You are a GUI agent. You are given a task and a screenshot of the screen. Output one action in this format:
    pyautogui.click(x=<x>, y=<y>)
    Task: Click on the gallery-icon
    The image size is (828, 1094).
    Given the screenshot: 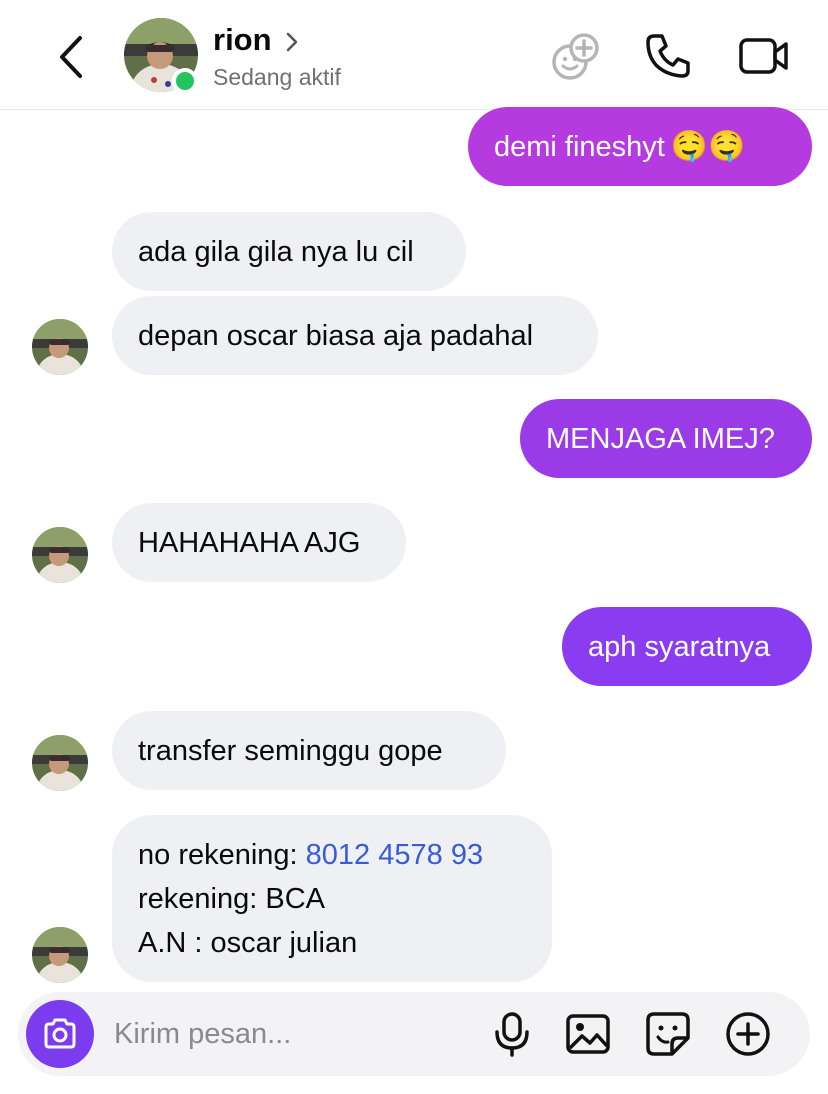 What is the action you would take?
    pyautogui.click(x=588, y=1034)
    